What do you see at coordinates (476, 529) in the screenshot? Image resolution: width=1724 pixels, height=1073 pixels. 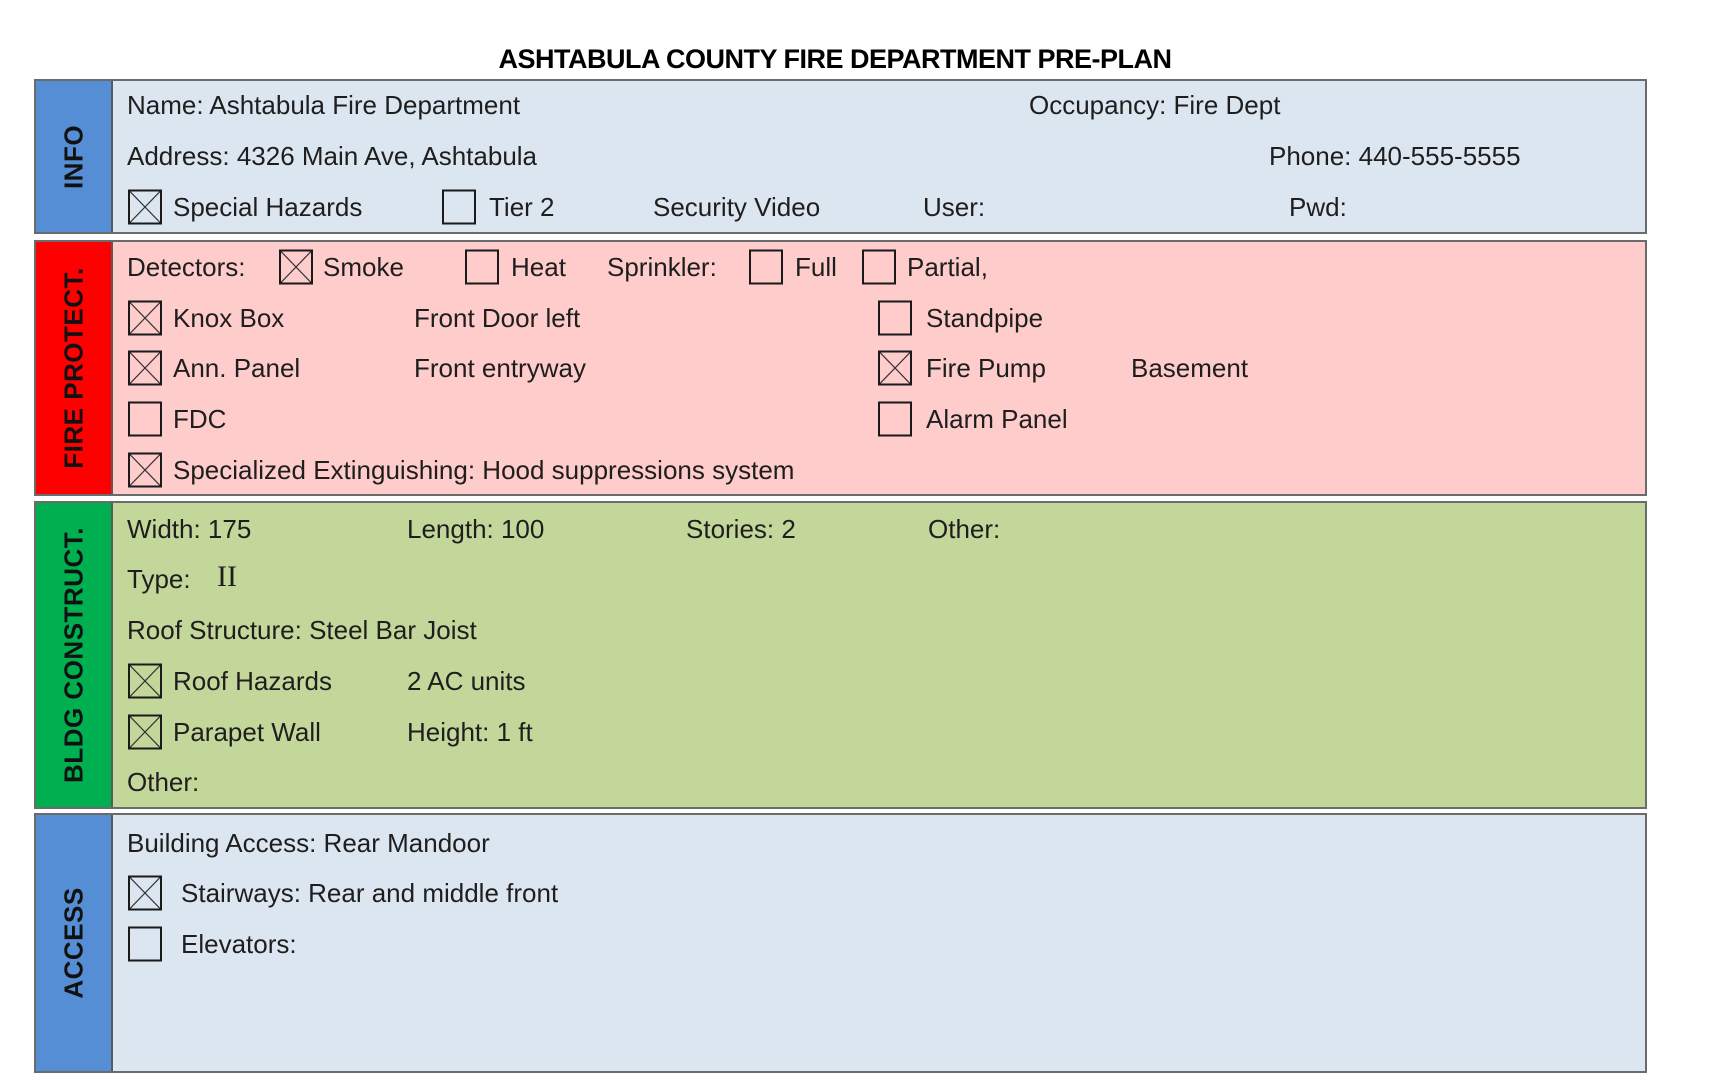 I see `length-field: Length: 100` at bounding box center [476, 529].